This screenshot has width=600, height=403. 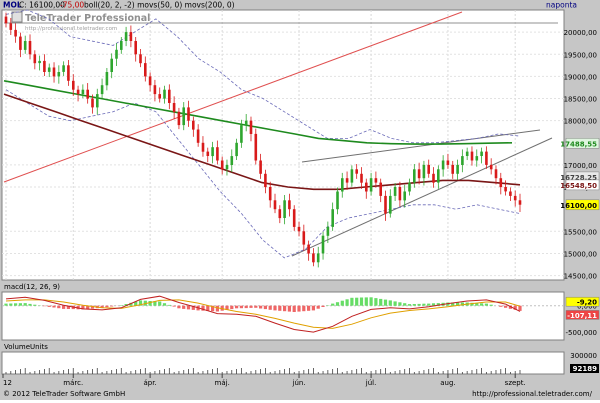 I want to click on volume-axis-label: 300000, so click(x=583, y=356).